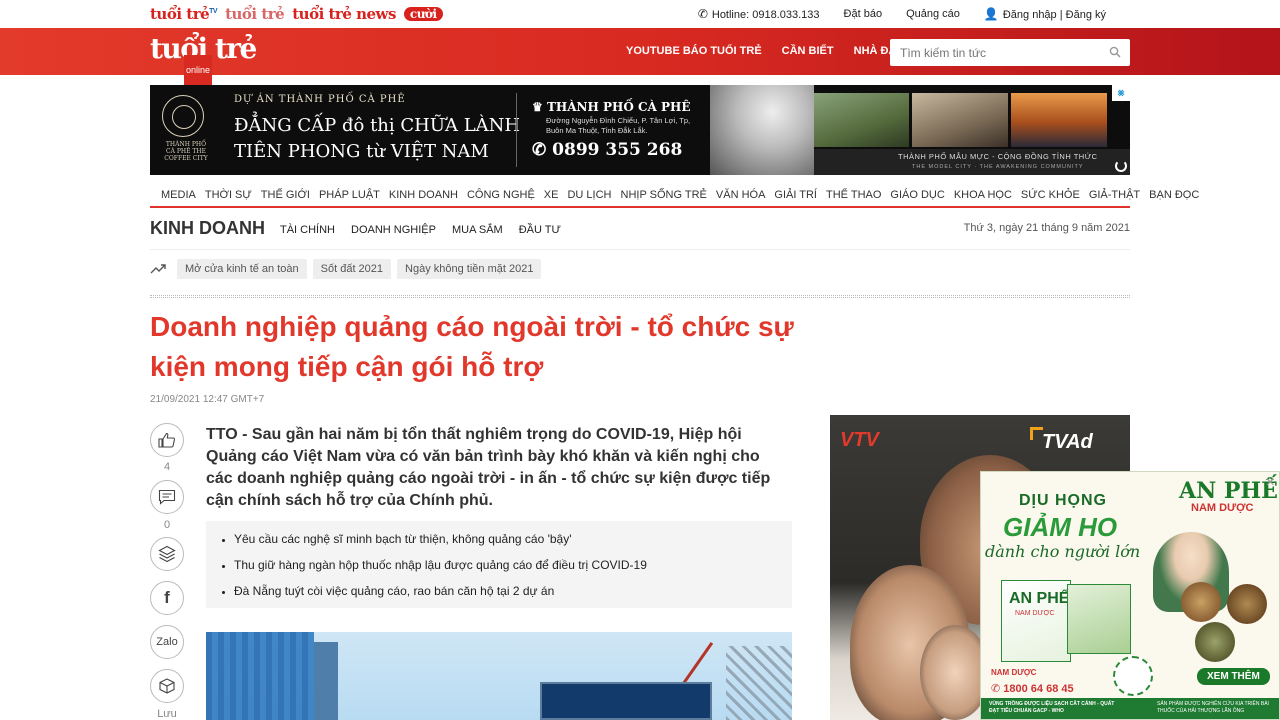 This screenshot has width=1280, height=720. Describe the element at coordinates (198, 70) in the screenshot. I see `logo-subtitle: online` at that location.